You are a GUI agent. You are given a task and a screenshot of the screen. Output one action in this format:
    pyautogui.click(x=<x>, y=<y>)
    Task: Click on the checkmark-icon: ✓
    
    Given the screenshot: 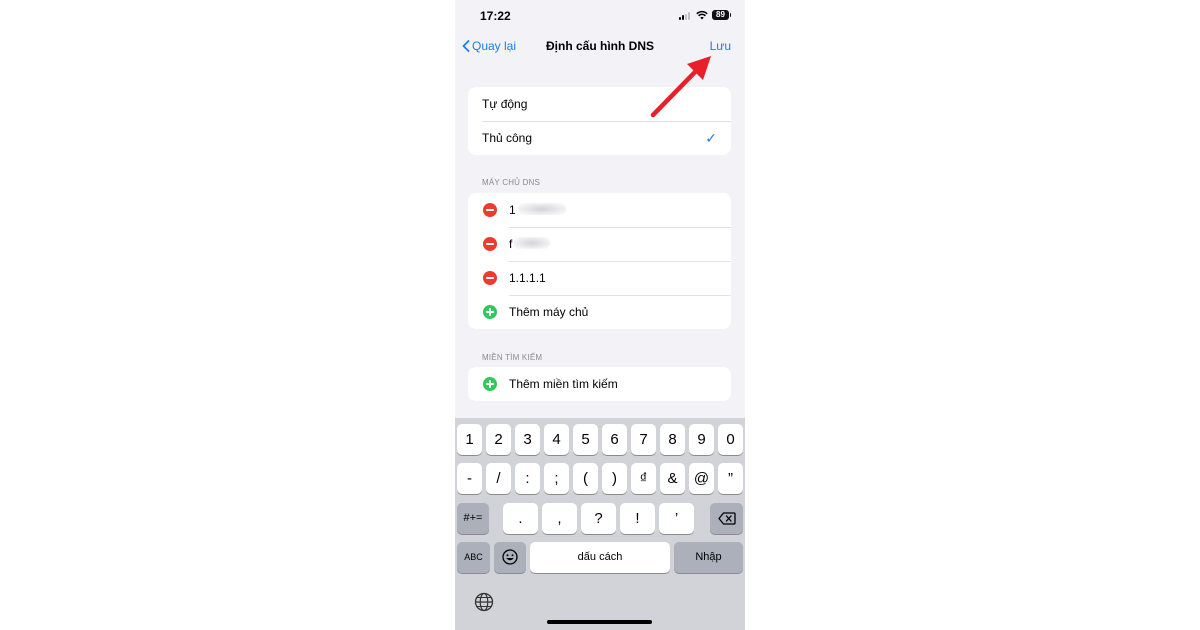 What is the action you would take?
    pyautogui.click(x=711, y=138)
    